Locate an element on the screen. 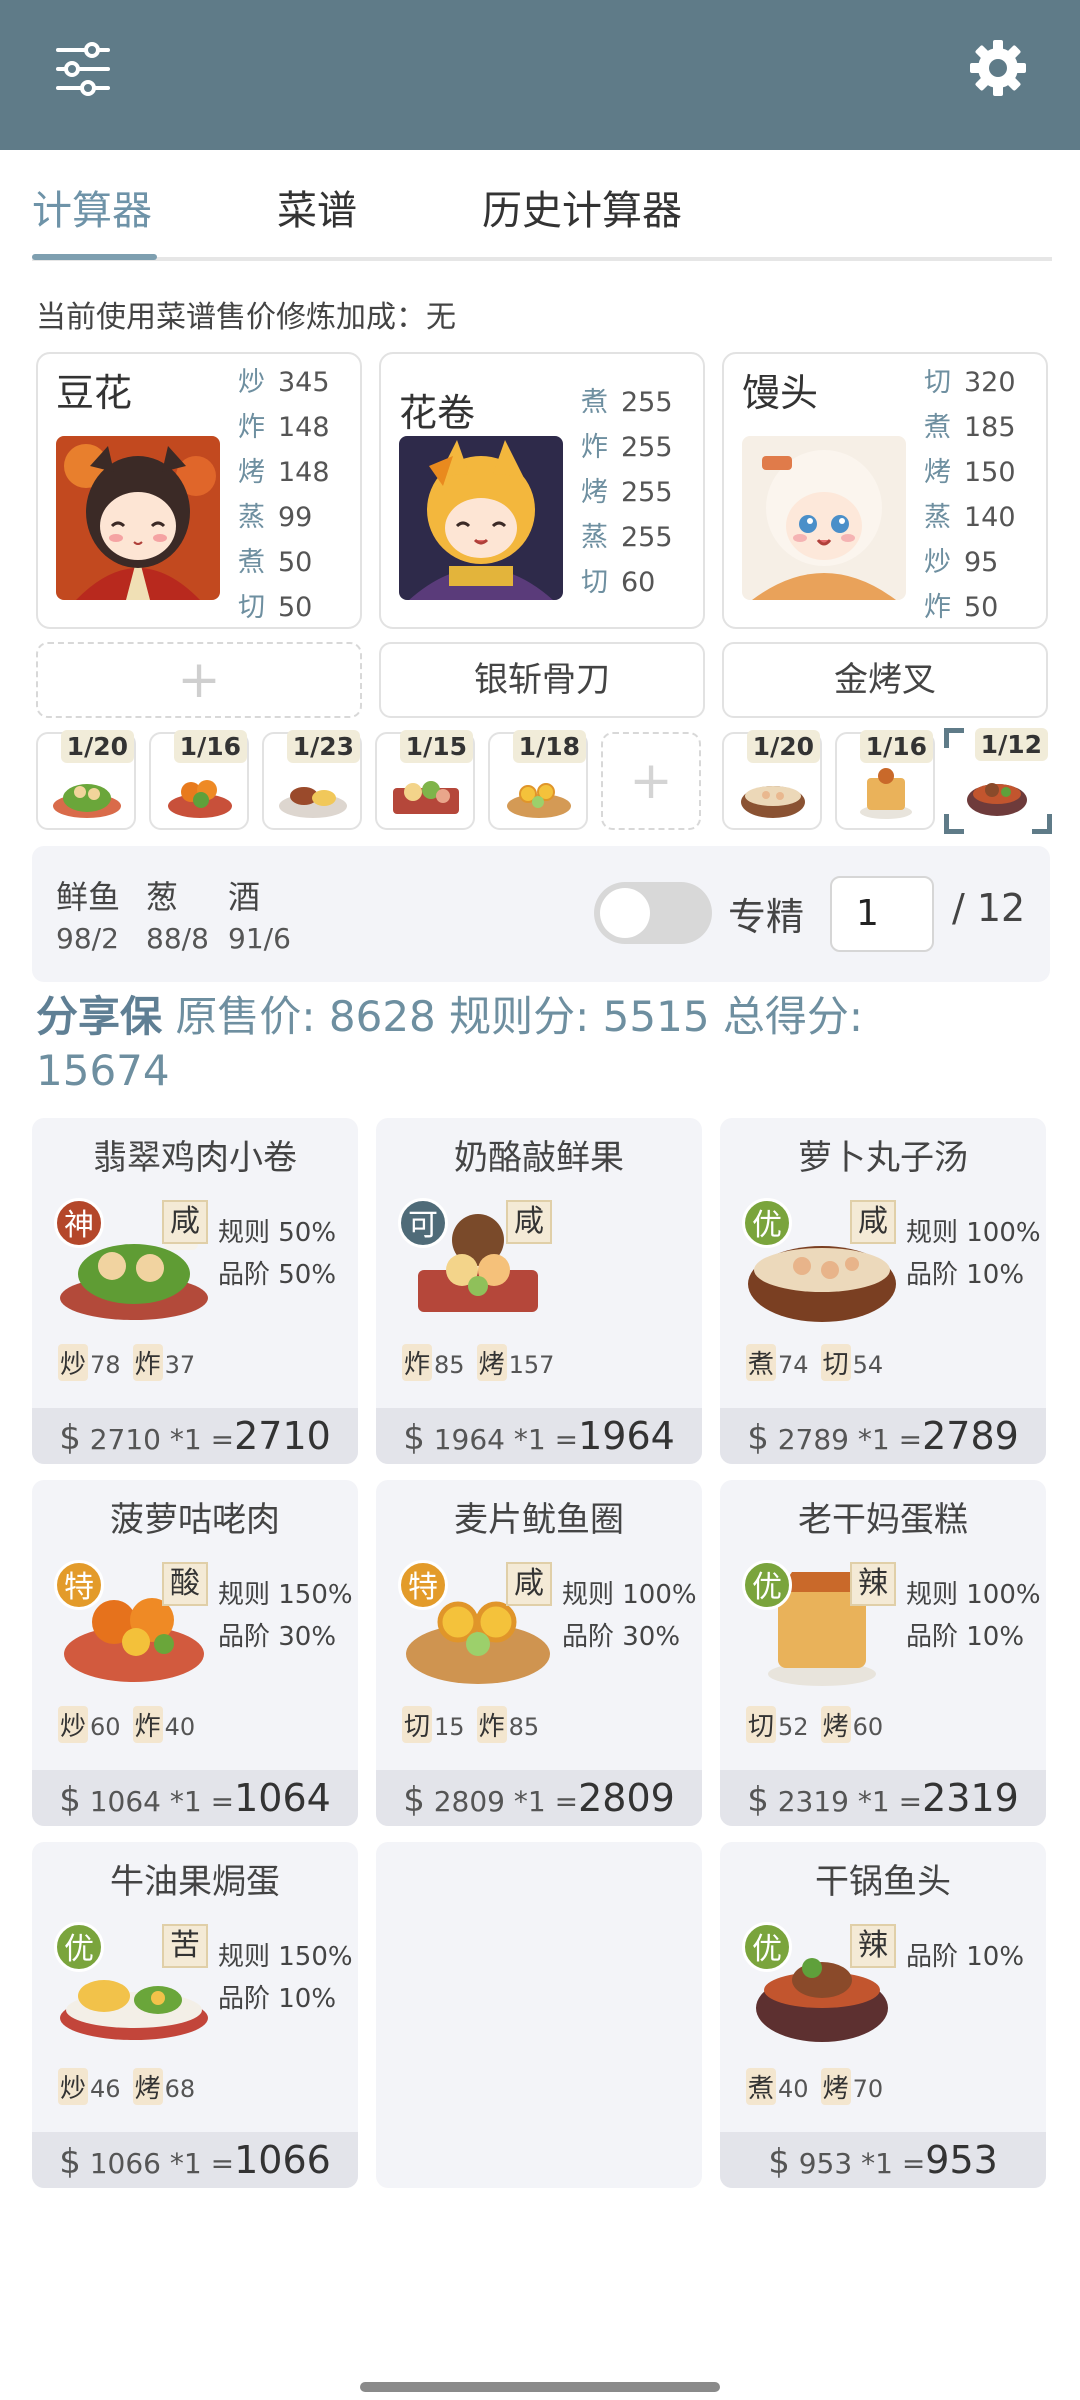 Image resolution: width=1080 pixels, height=2400 pixels. quantity-max: / 12 is located at coordinates (989, 908).